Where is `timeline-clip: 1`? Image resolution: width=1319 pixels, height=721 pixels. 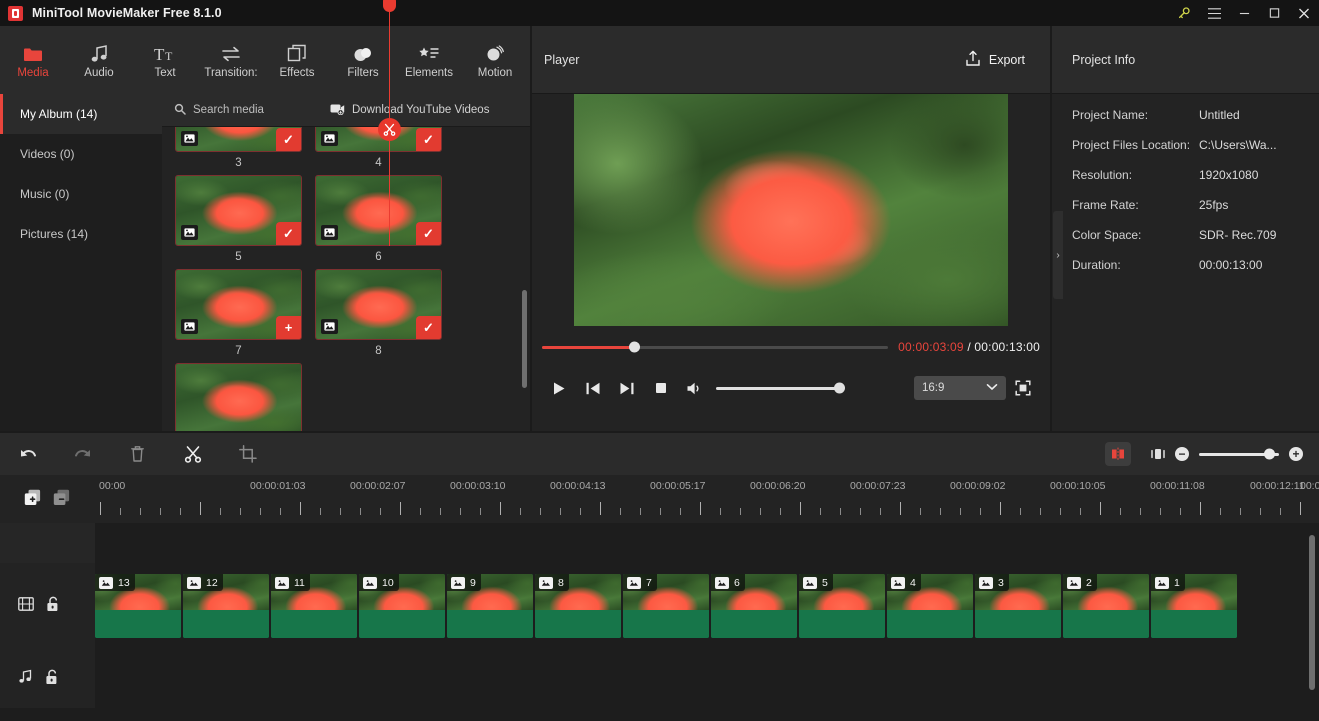 timeline-clip: 1 is located at coordinates (1194, 606).